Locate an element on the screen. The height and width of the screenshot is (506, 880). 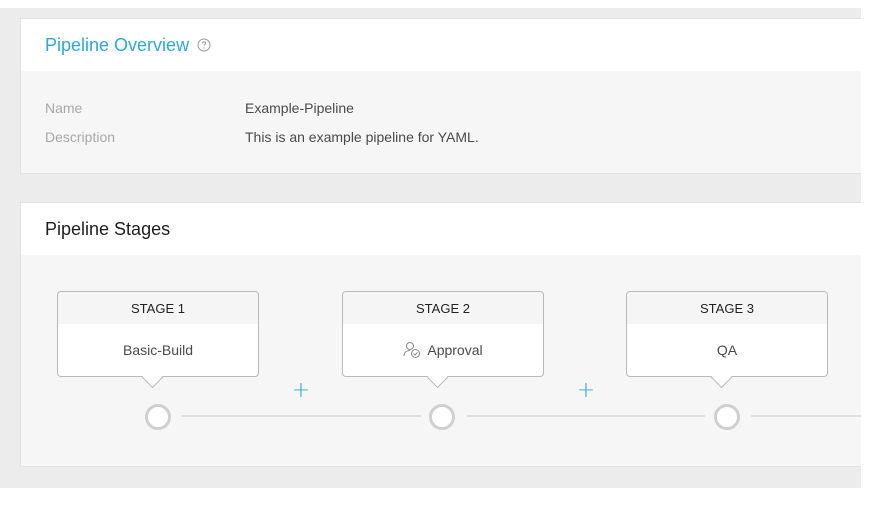
stage-name-label: Basic-Build is located at coordinates (158, 350).